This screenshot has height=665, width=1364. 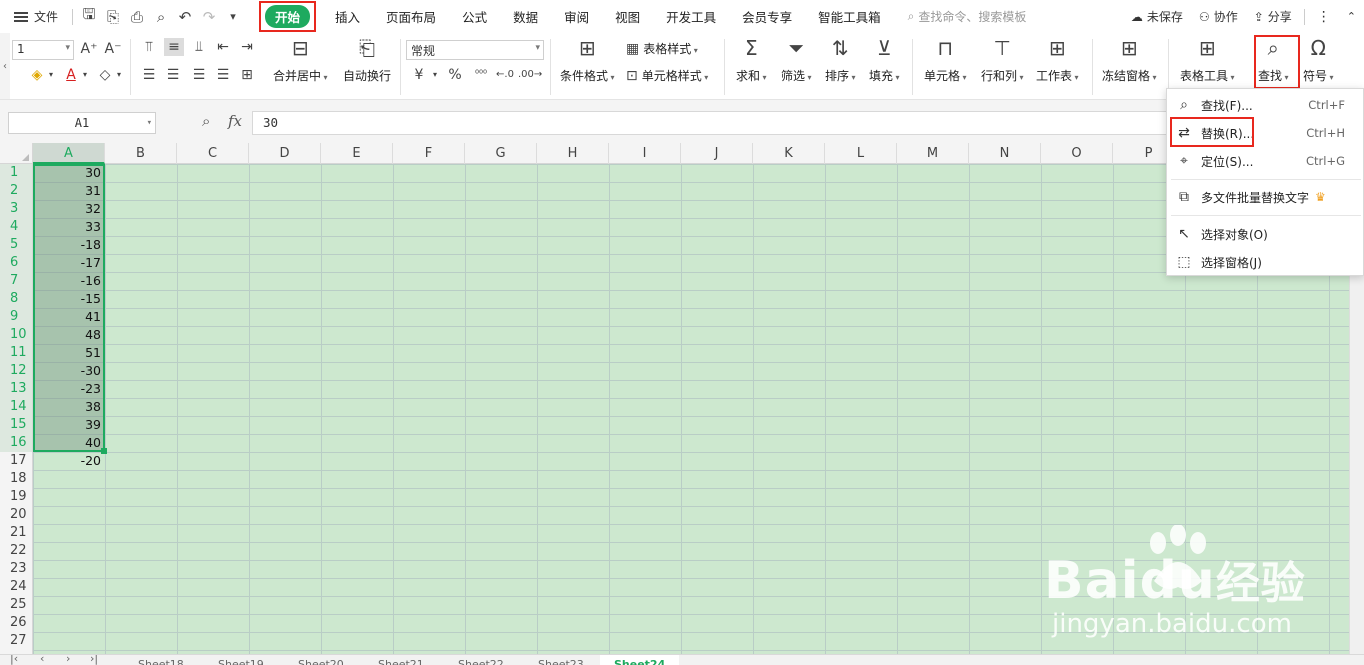 What do you see at coordinates (861, 153) in the screenshot?
I see `column-header-l: L` at bounding box center [861, 153].